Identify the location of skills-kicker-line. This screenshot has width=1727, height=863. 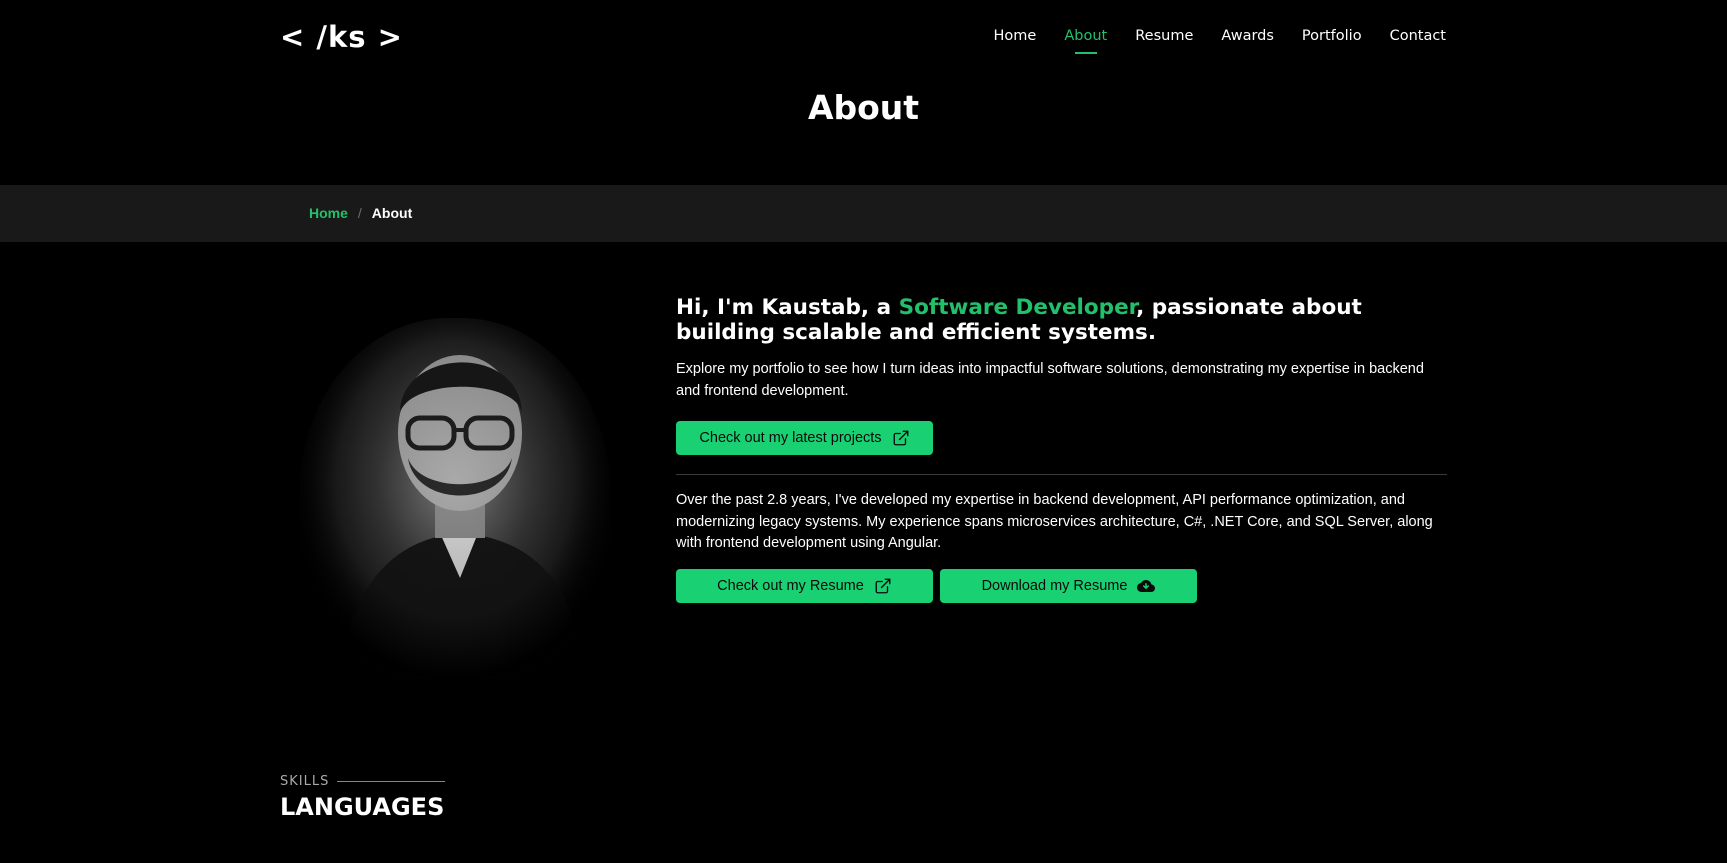
(391, 781).